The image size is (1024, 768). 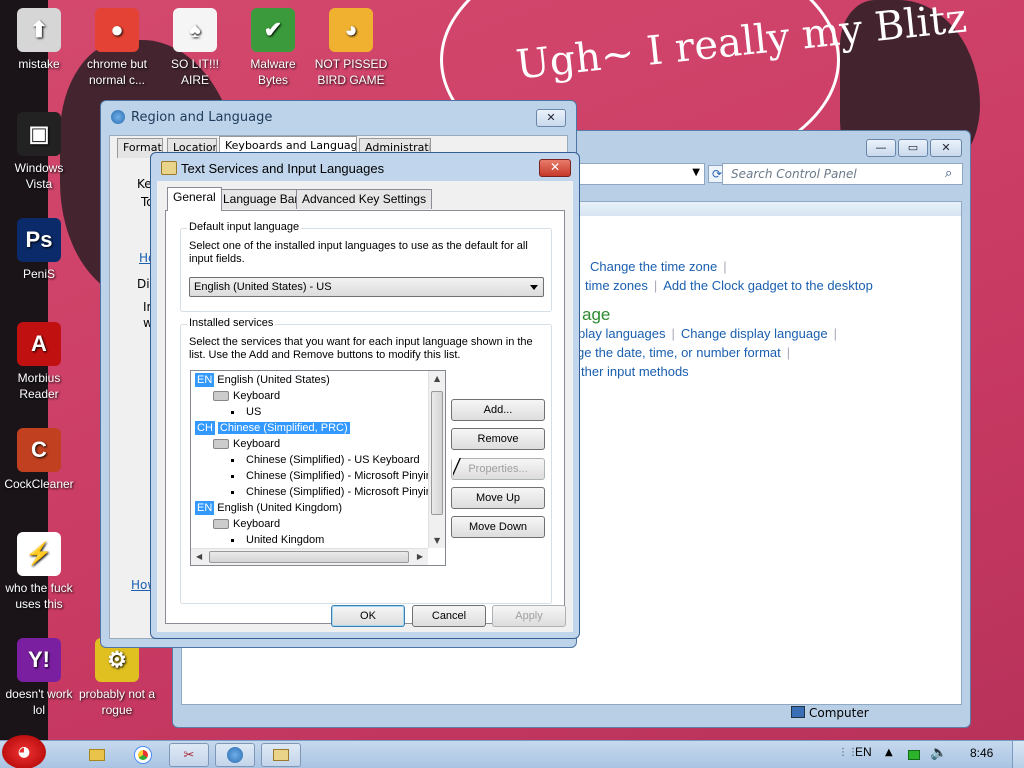 What do you see at coordinates (437, 453) in the screenshot?
I see `scroll-thumb` at bounding box center [437, 453].